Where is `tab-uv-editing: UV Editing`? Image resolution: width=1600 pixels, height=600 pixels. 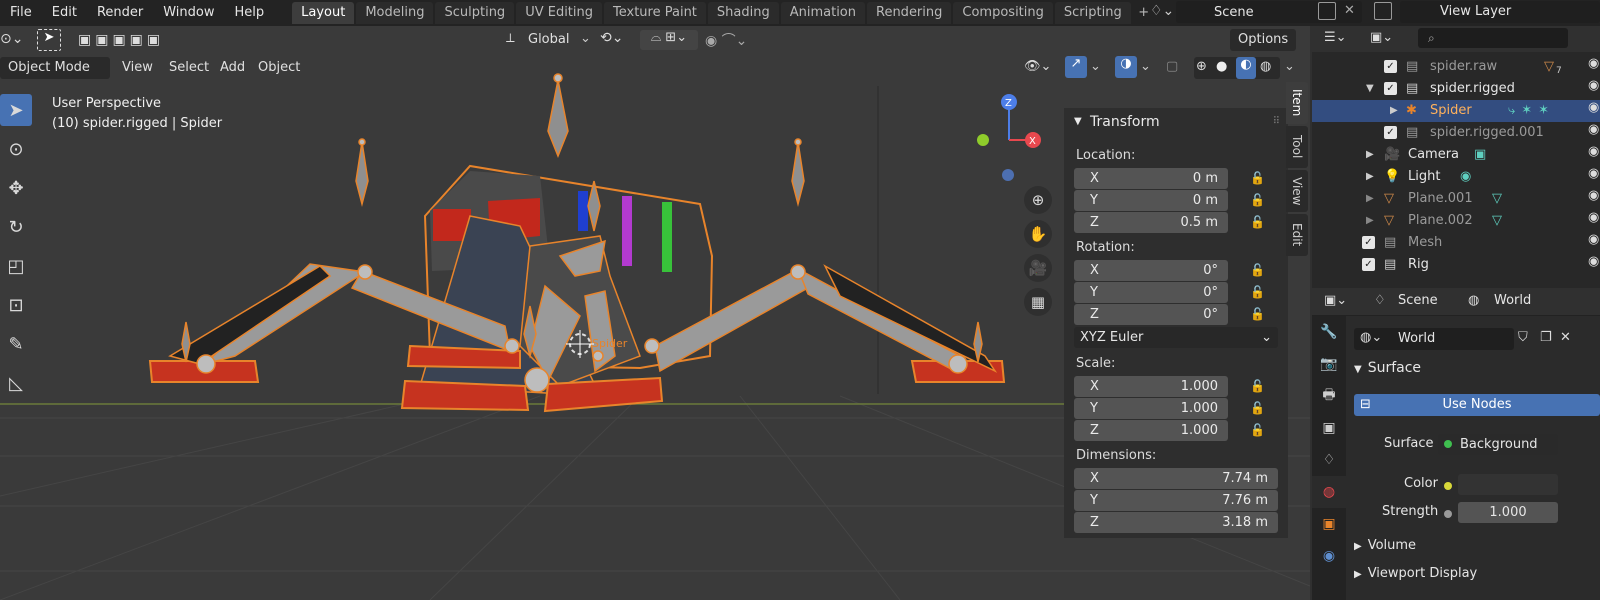 tab-uv-editing: UV Editing is located at coordinates (559, 13).